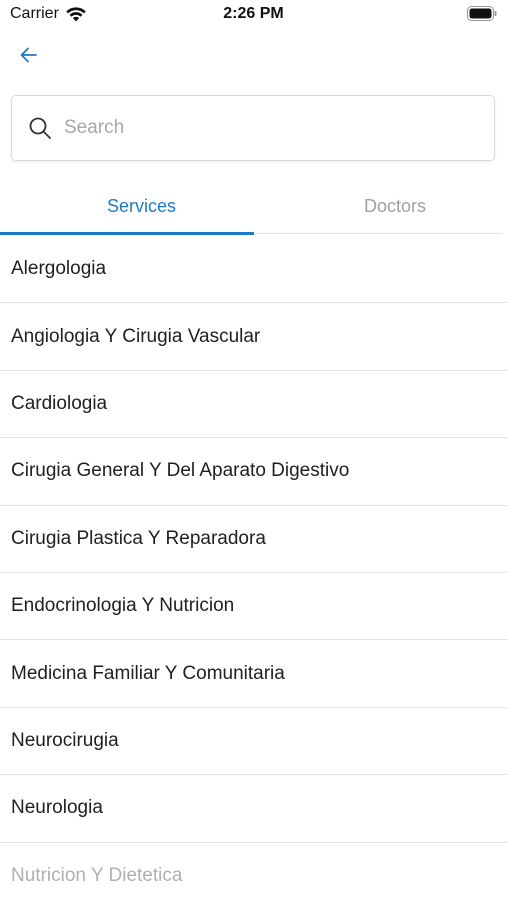 The width and height of the screenshot is (507, 910). Describe the element at coordinates (253, 337) in the screenshot. I see `list-item: Angiologia Y Cirugia Vascular` at that location.